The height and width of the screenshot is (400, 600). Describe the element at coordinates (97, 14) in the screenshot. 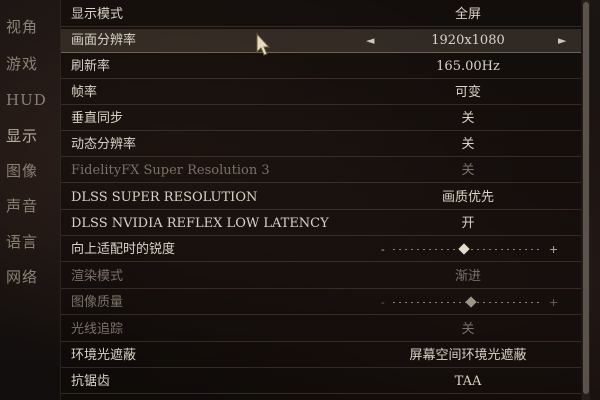

I see `setting-label: 显示模式` at that location.